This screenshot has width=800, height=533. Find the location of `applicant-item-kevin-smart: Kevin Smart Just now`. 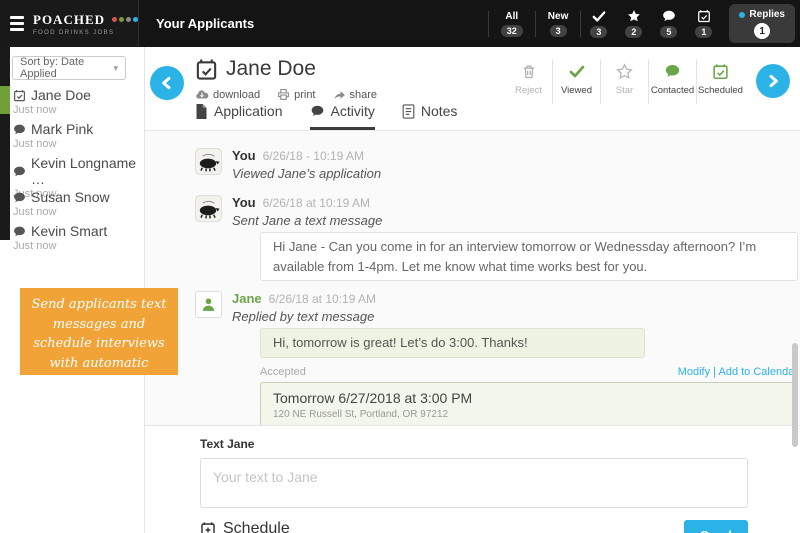

applicant-item-kevin-smart: Kevin Smart Just now is located at coordinates (71, 239).